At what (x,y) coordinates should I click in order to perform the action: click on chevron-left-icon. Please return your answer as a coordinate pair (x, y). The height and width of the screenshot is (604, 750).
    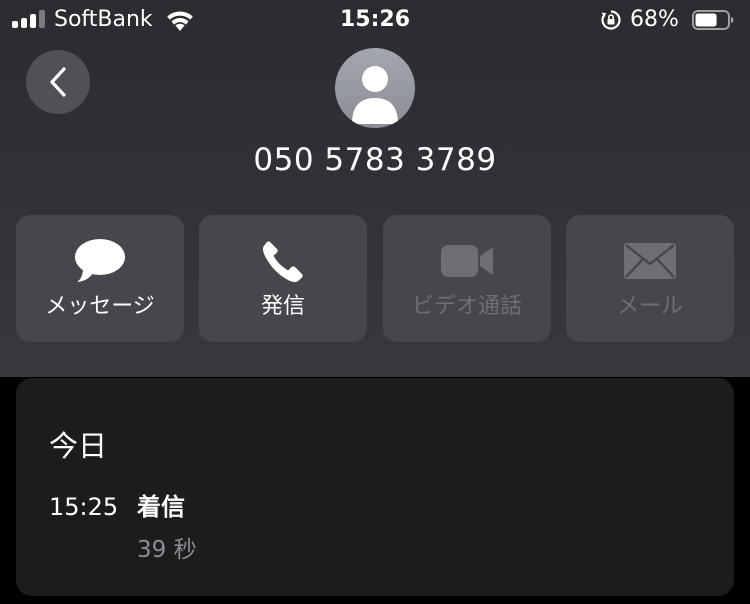
    Looking at the image, I should click on (58, 82).